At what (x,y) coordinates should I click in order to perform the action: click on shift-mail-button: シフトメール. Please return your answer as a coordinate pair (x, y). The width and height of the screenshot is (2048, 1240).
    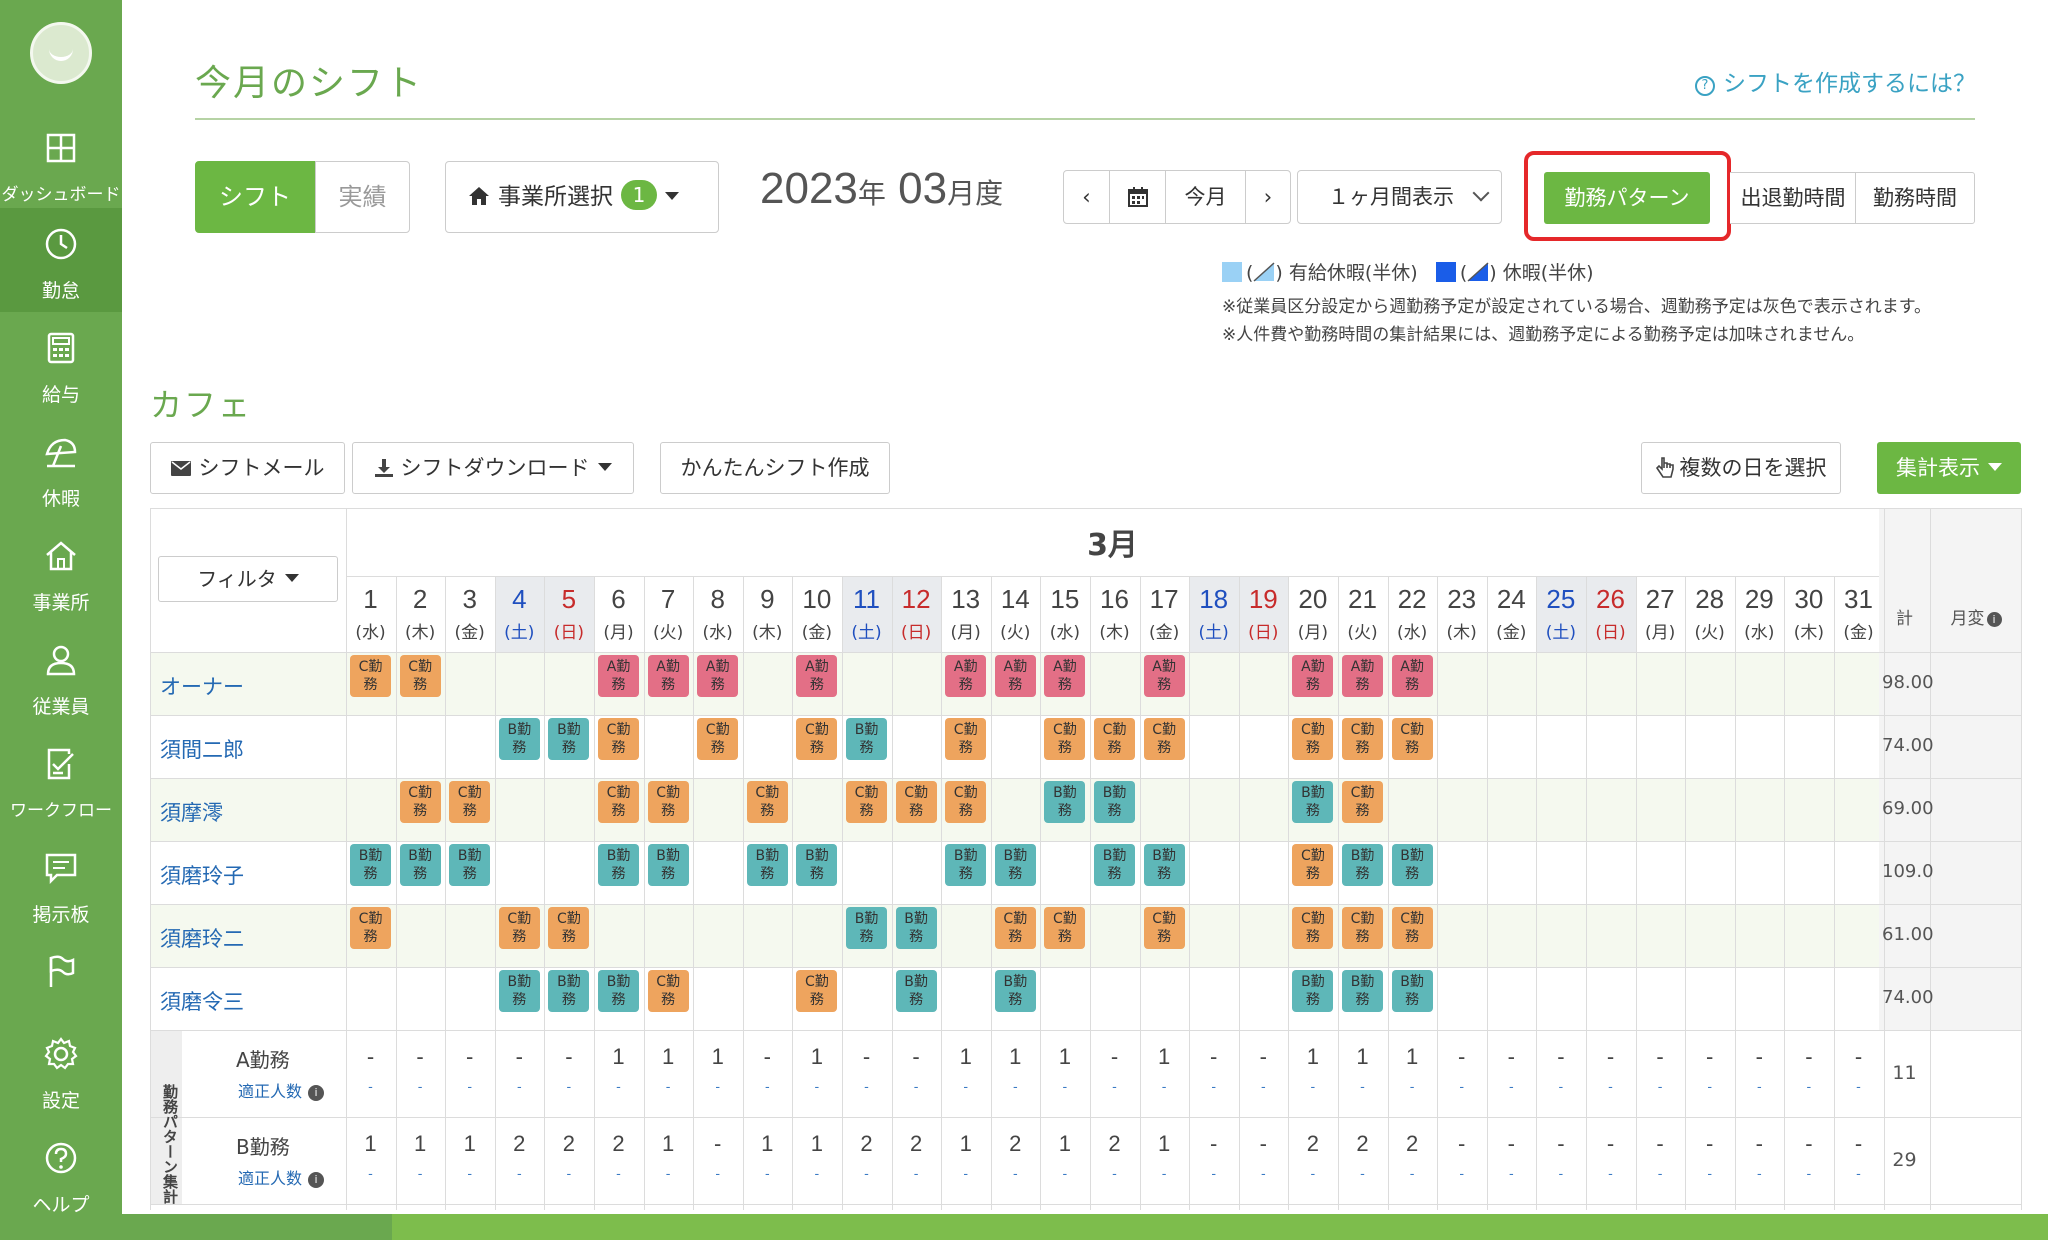
    Looking at the image, I should click on (247, 468).